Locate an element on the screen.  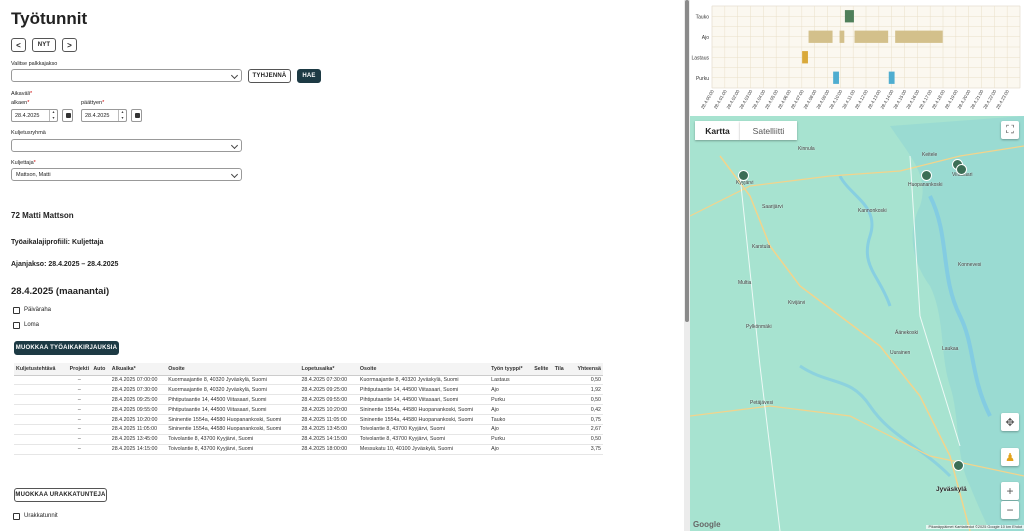
driver-label: Kuljettaja* is located at coordinates (23, 163).